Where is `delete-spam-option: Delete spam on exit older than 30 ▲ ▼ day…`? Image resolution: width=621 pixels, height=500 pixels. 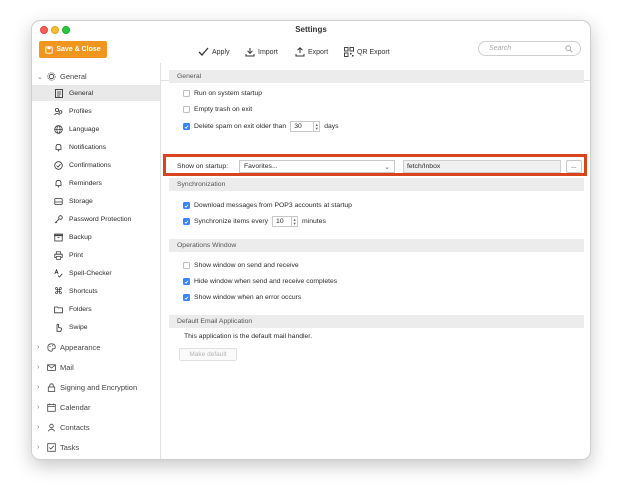
delete-spam-option: Delete spam on exit older than 30 ▲ ▼ day… is located at coordinates (261, 126).